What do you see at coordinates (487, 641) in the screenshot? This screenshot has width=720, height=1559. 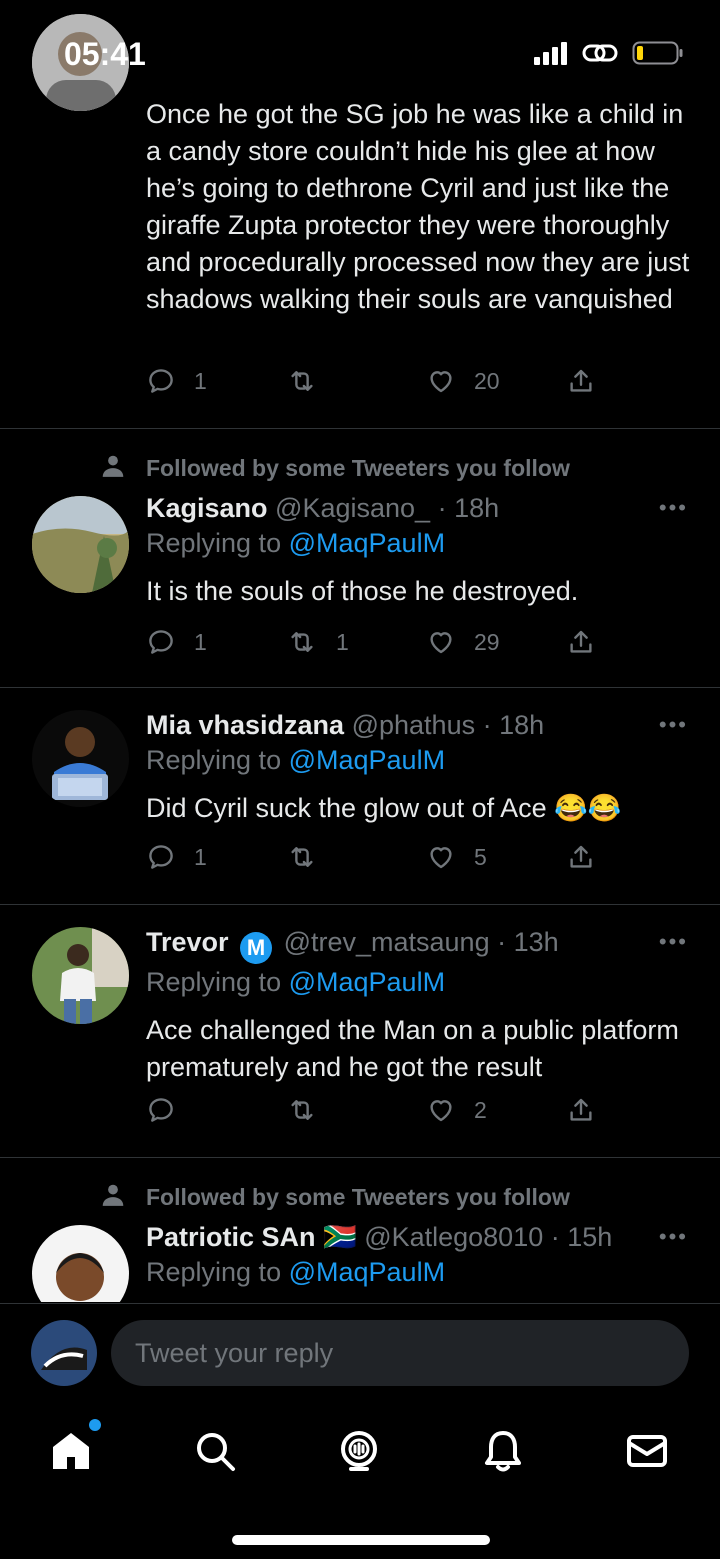 I see `like-count: 29` at bounding box center [487, 641].